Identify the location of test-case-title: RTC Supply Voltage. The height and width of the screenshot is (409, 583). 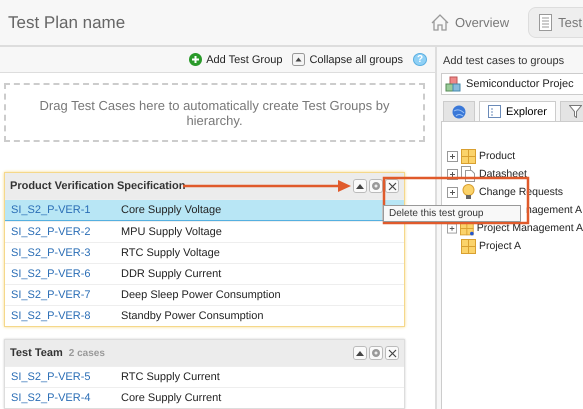
(170, 253).